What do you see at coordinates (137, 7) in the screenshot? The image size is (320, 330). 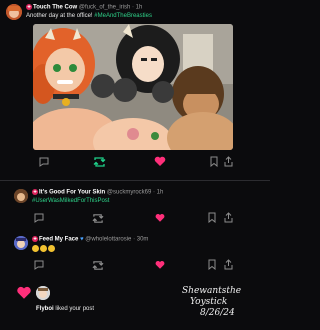 I see `post-time: · 1h` at bounding box center [137, 7].